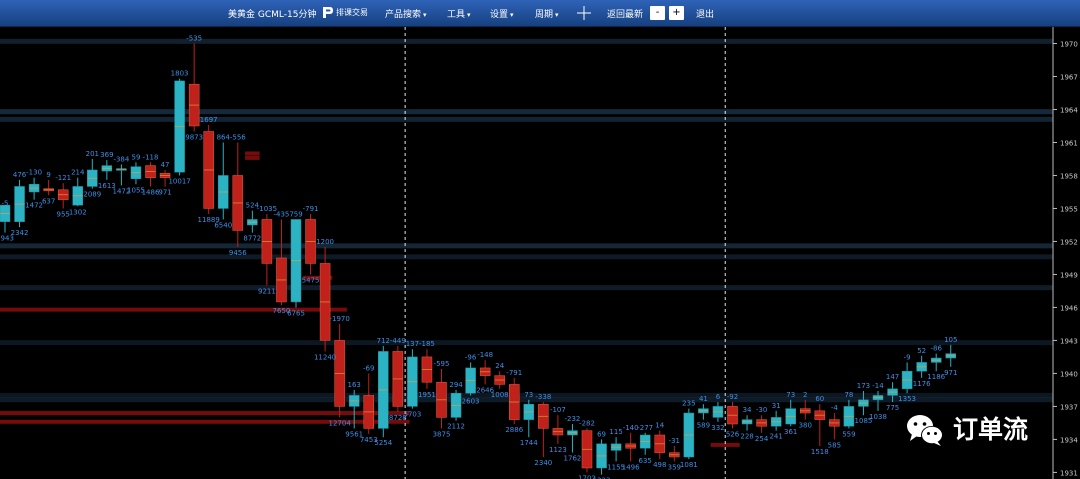 This screenshot has height=479, width=1080. What do you see at coordinates (746, 437) in the screenshot?
I see `candle-volume-label: 228` at bounding box center [746, 437].